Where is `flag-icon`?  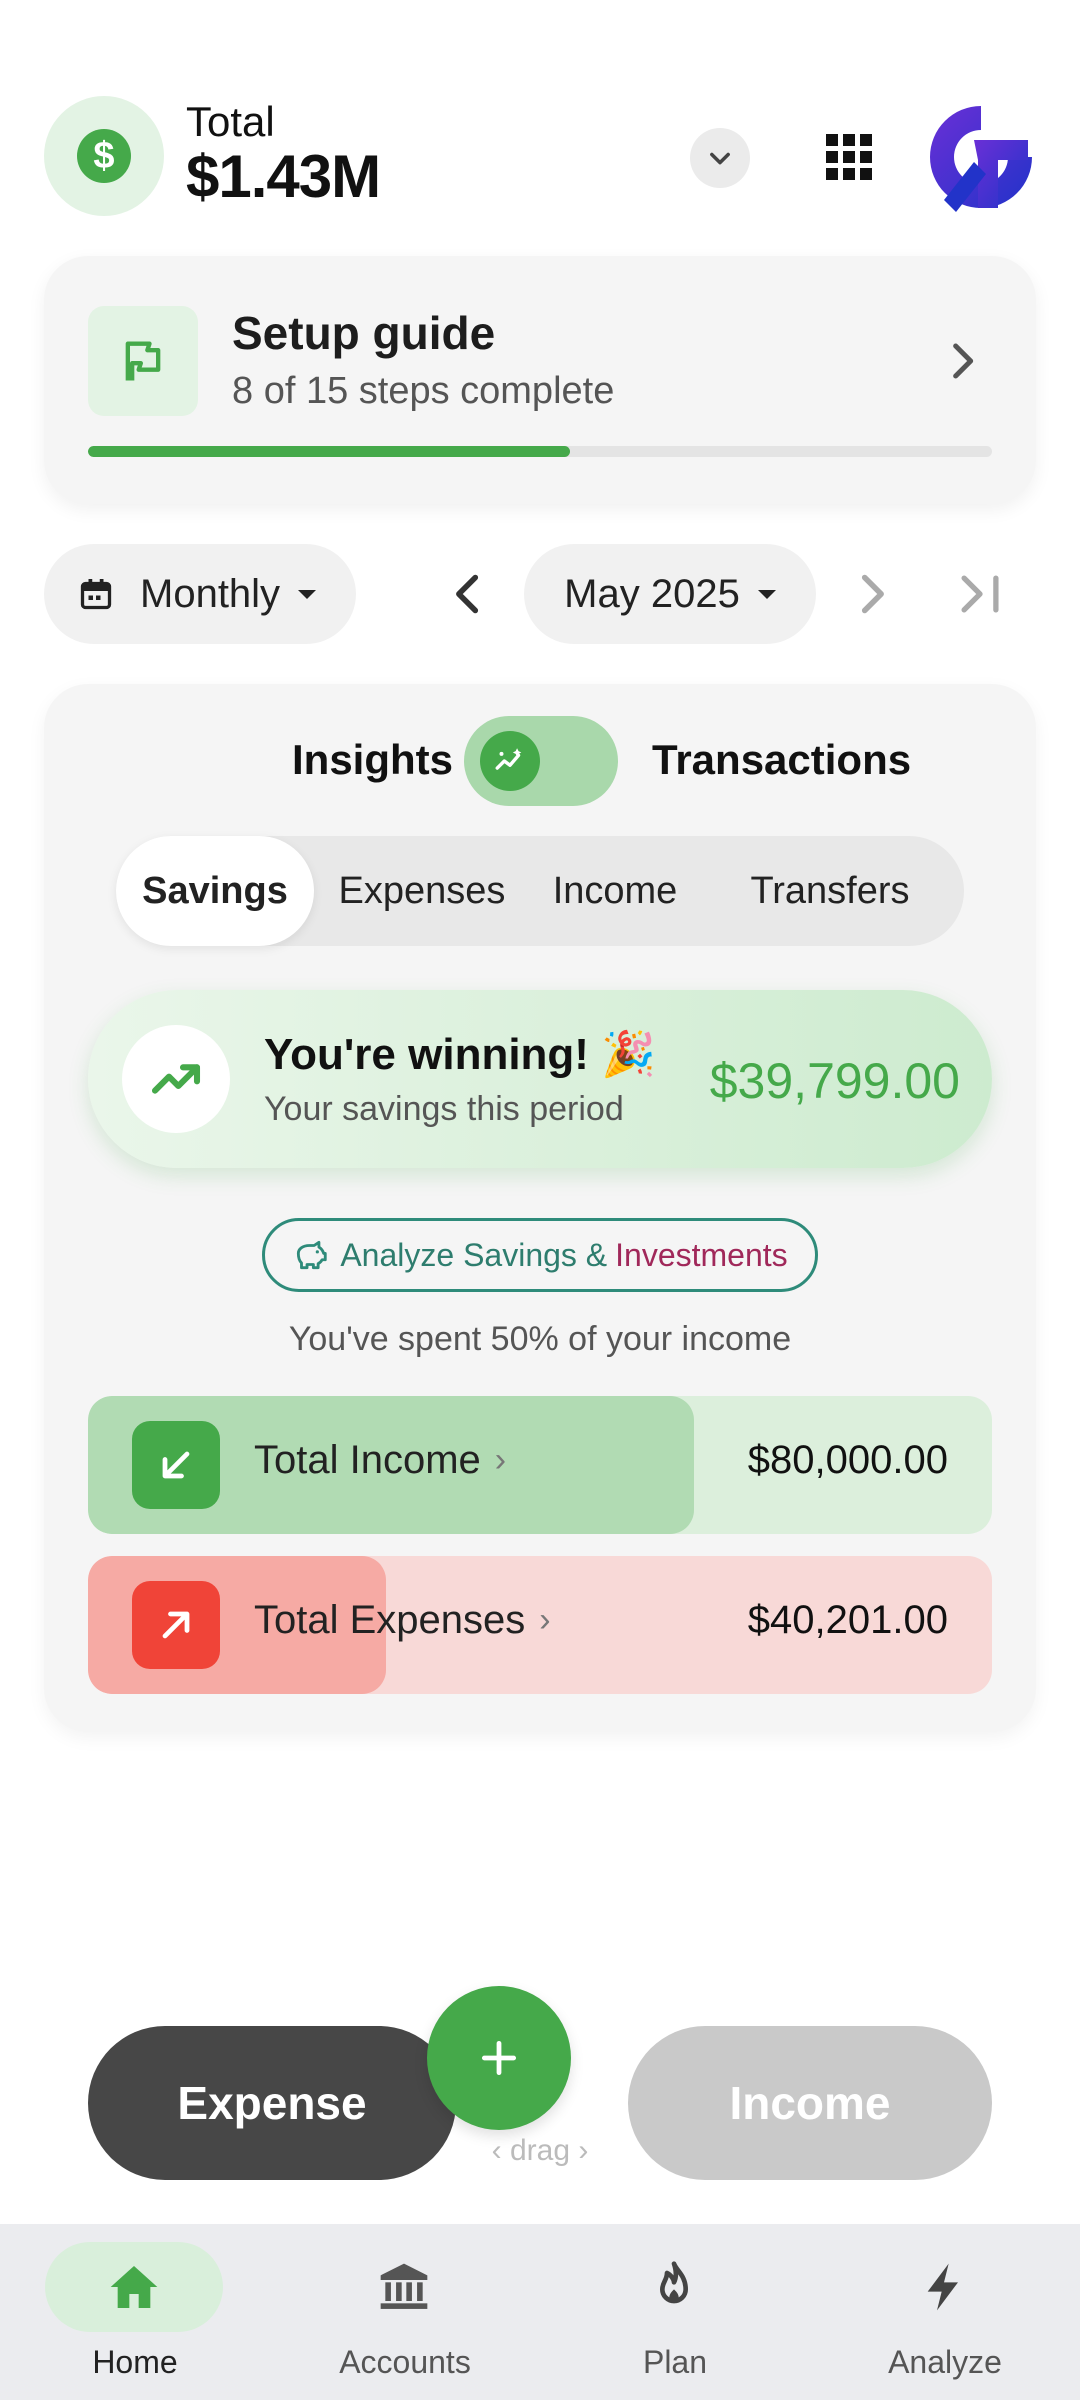
flag-icon is located at coordinates (143, 361).